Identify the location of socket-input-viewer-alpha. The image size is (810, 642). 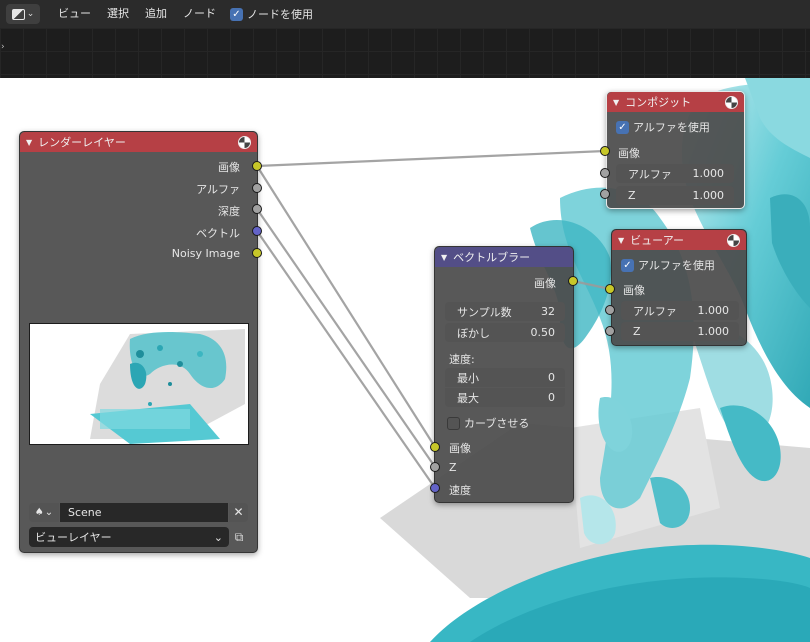
(610, 310).